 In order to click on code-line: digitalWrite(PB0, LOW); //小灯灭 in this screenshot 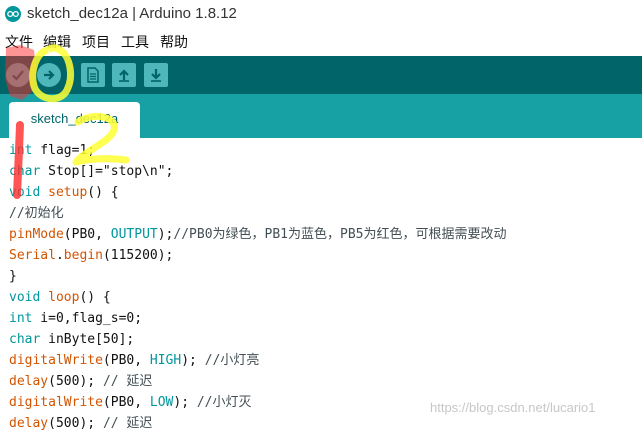, I will do `click(130, 402)`.